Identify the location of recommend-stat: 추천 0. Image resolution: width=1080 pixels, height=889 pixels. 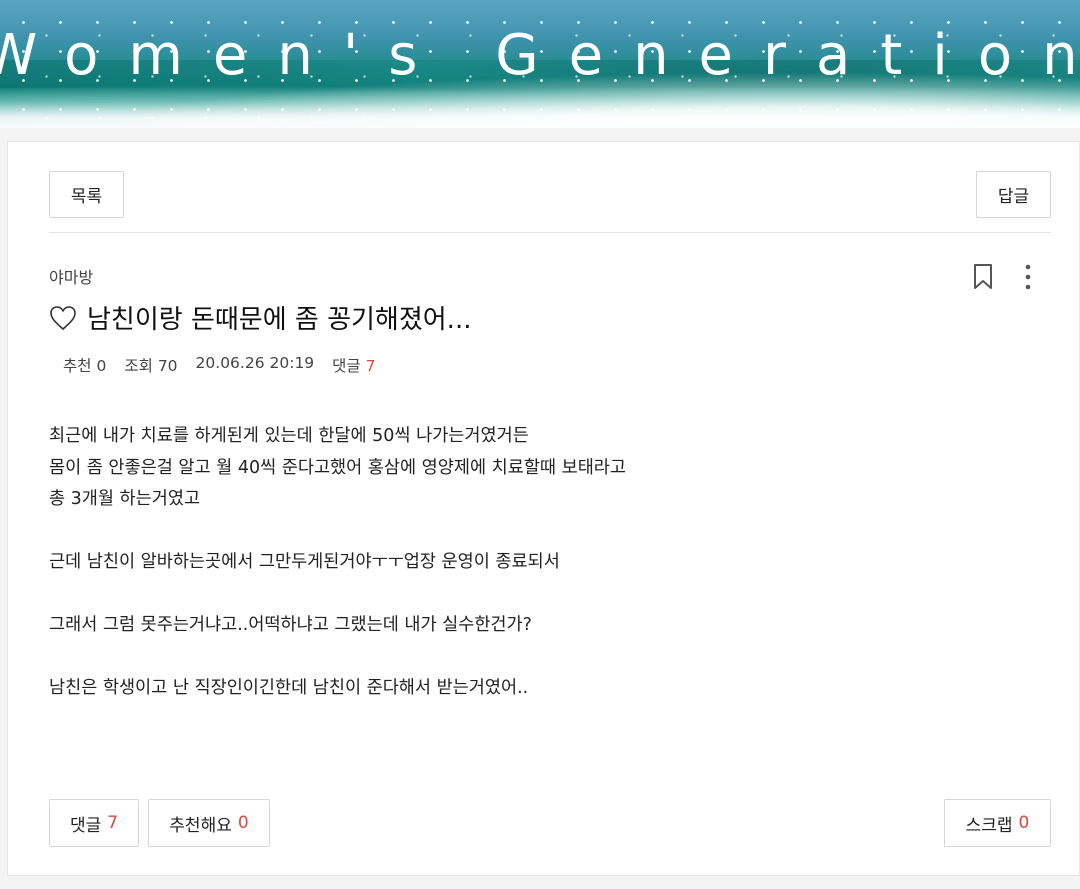
(84, 365).